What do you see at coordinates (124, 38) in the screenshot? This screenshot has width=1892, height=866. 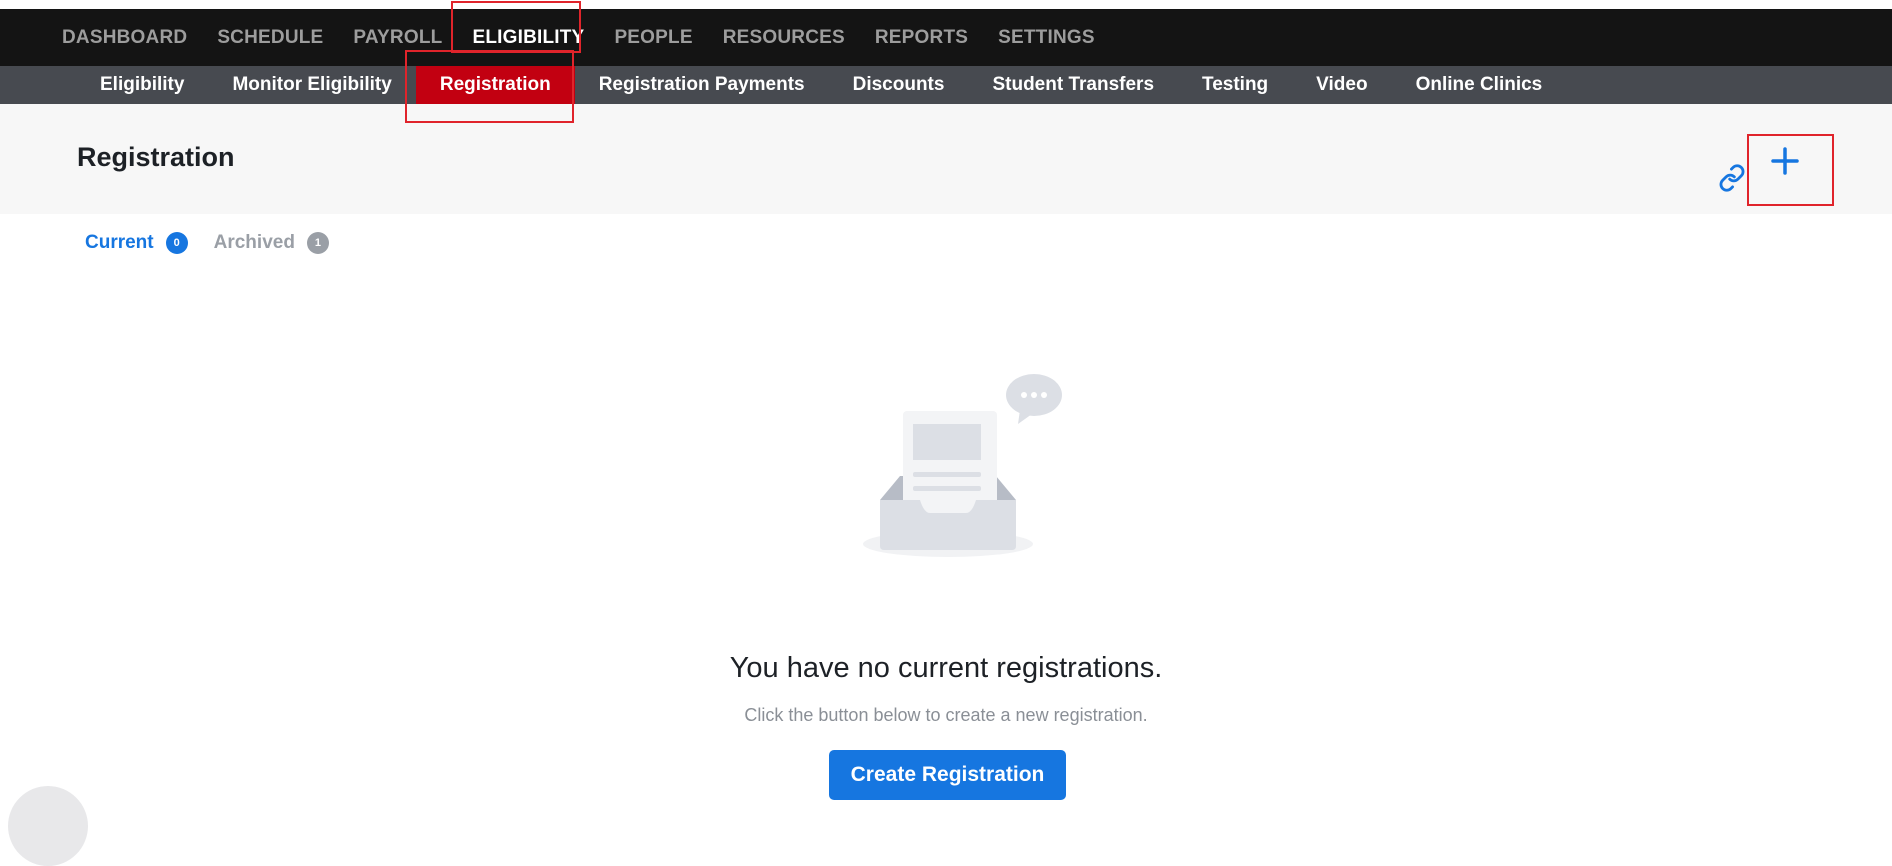 I see `top-nav-dashboard: DASHBOARD` at bounding box center [124, 38].